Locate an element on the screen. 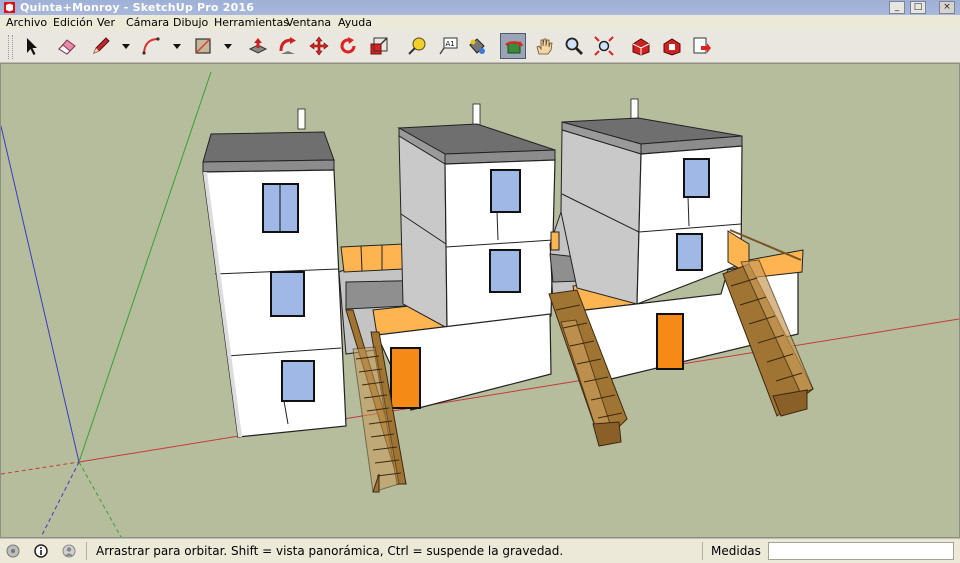 Image resolution: width=960 pixels, height=563 pixels. menu-archivo: Archivo is located at coordinates (26, 22).